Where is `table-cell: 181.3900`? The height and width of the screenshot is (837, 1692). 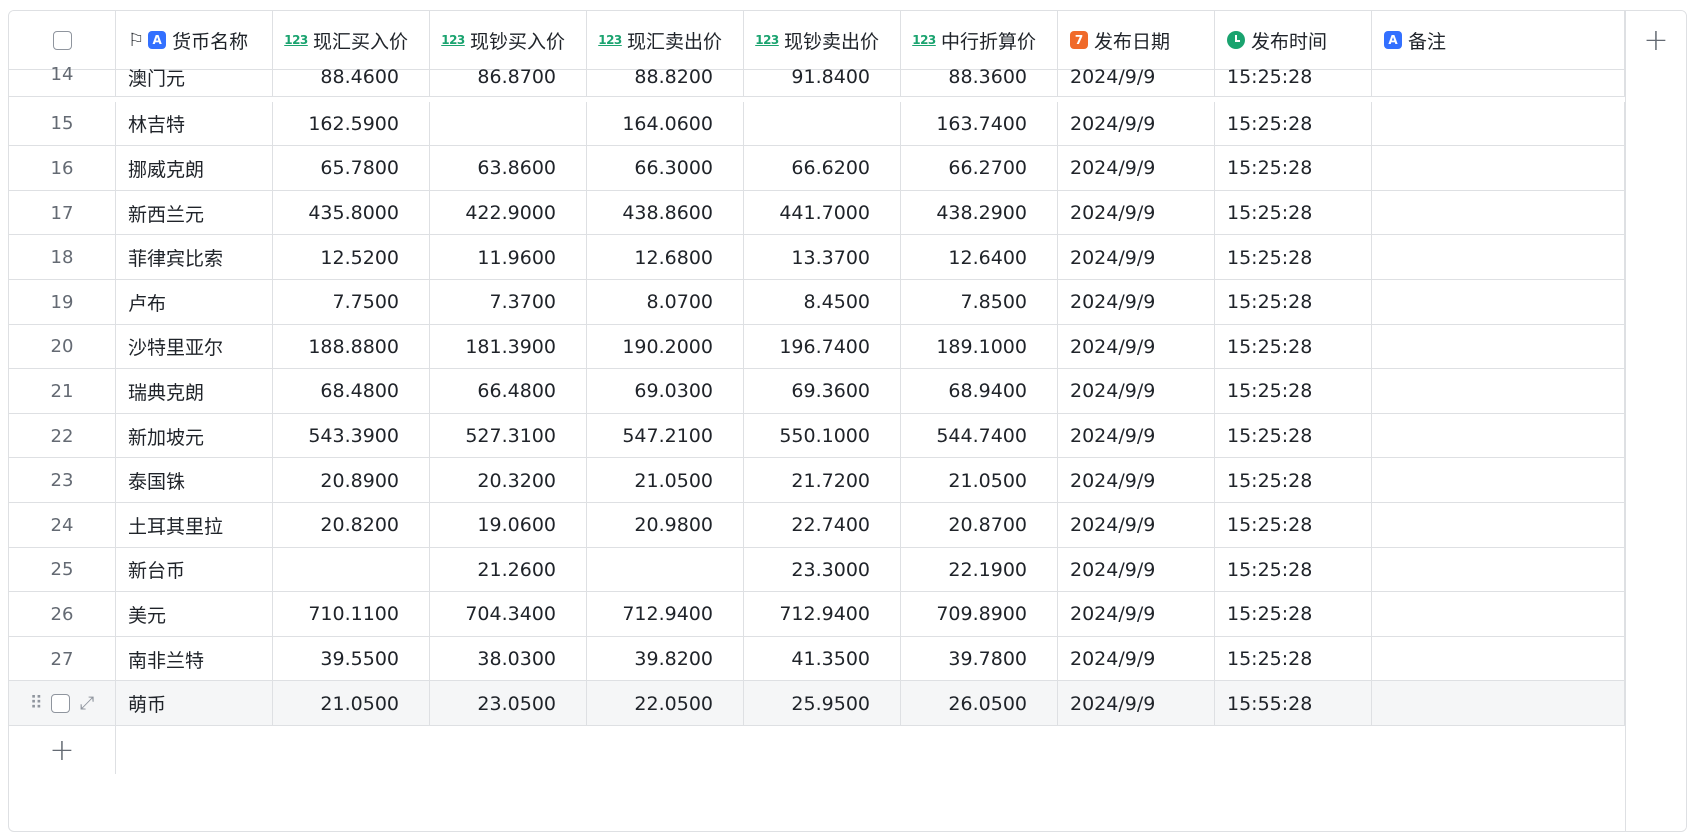
table-cell: 181.3900 is located at coordinates (508, 347).